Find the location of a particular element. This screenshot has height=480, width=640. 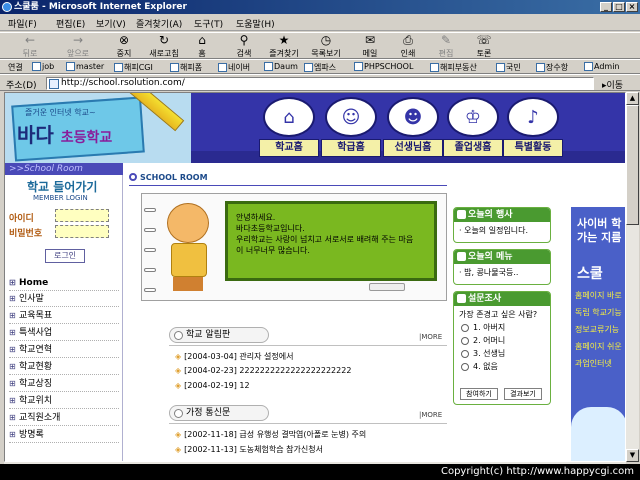

menu-home: Home is located at coordinates (64, 283).